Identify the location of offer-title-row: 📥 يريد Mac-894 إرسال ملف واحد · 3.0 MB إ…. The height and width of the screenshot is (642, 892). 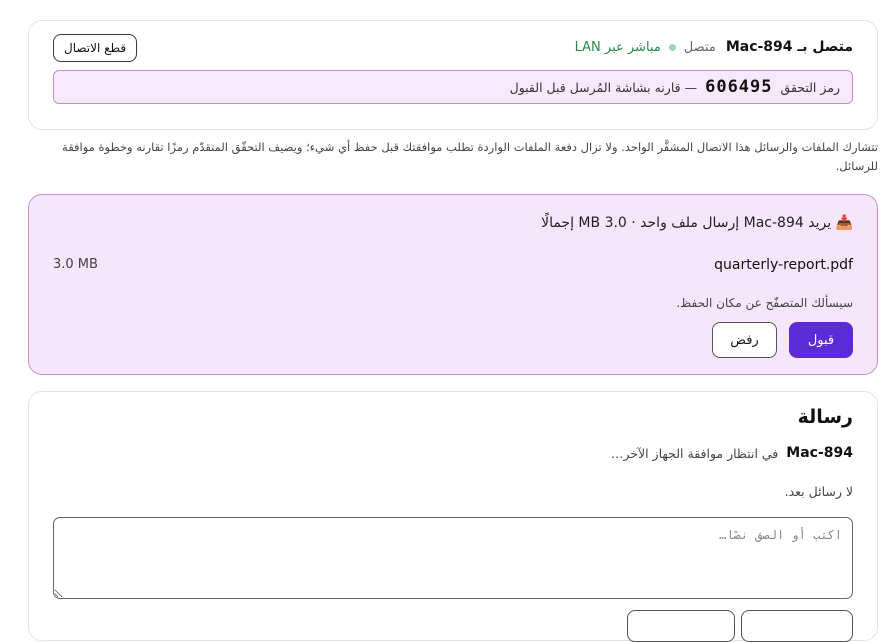
(697, 223).